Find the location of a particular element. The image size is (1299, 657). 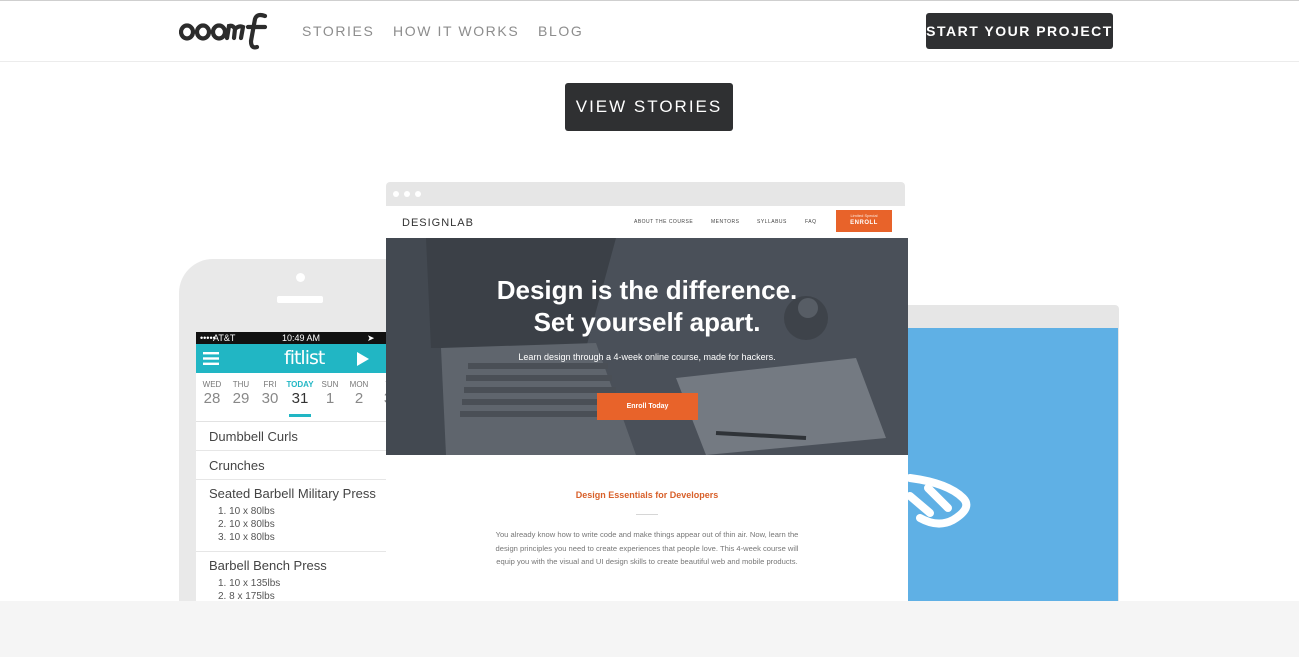

hero-background is located at coordinates (647, 346).